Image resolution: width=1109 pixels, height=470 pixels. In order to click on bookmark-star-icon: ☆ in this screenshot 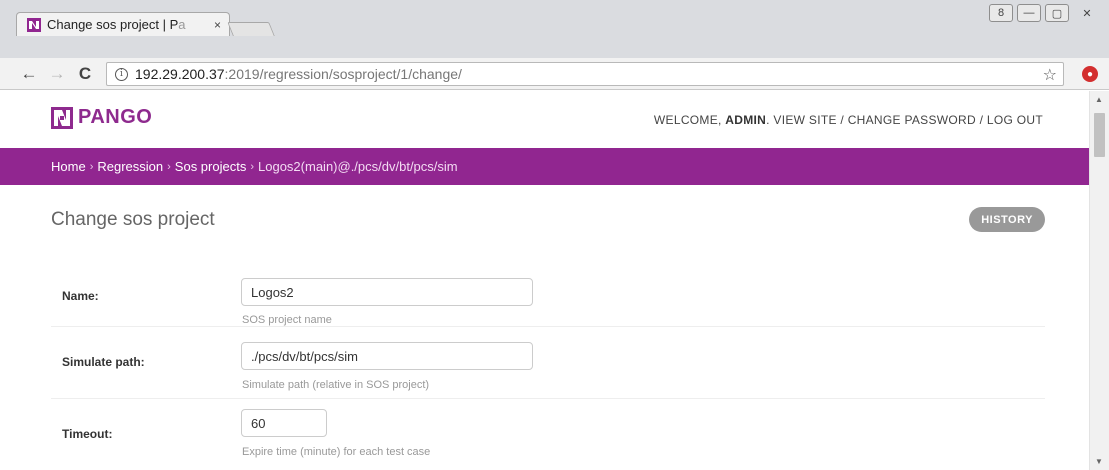, I will do `click(1050, 75)`.